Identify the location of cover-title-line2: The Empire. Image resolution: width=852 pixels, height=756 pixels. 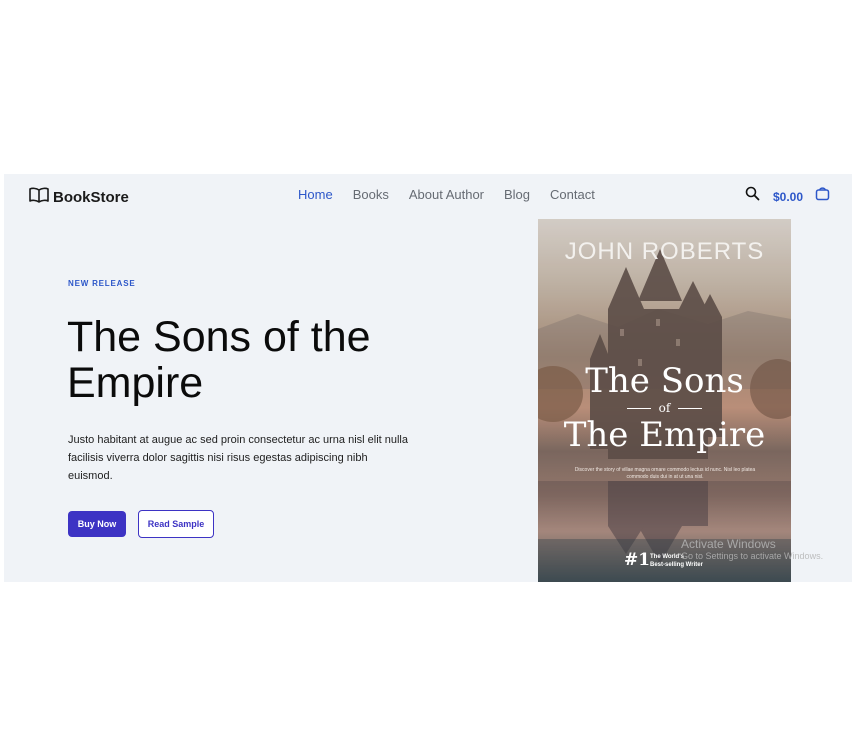
(664, 435).